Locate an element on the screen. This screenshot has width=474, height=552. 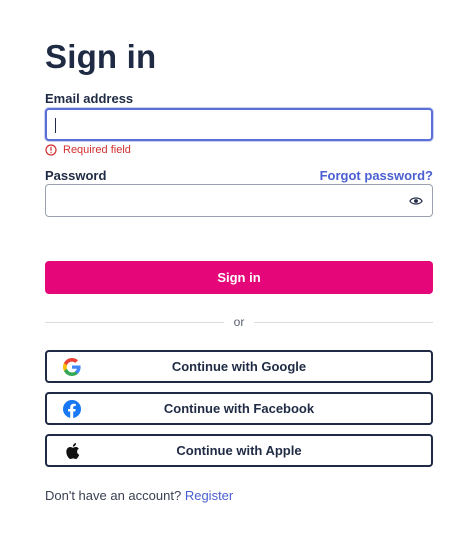
divider-line-left is located at coordinates (134, 322).